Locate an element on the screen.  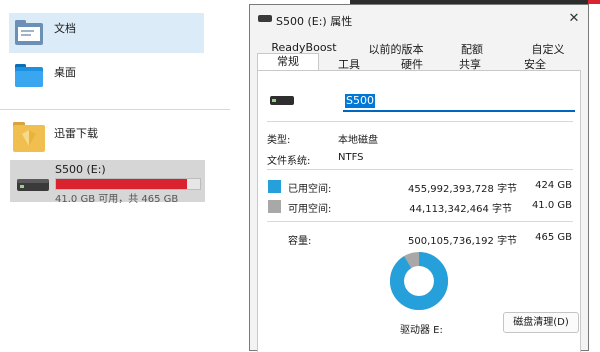
drive-usage-bar is located at coordinates (128, 184).